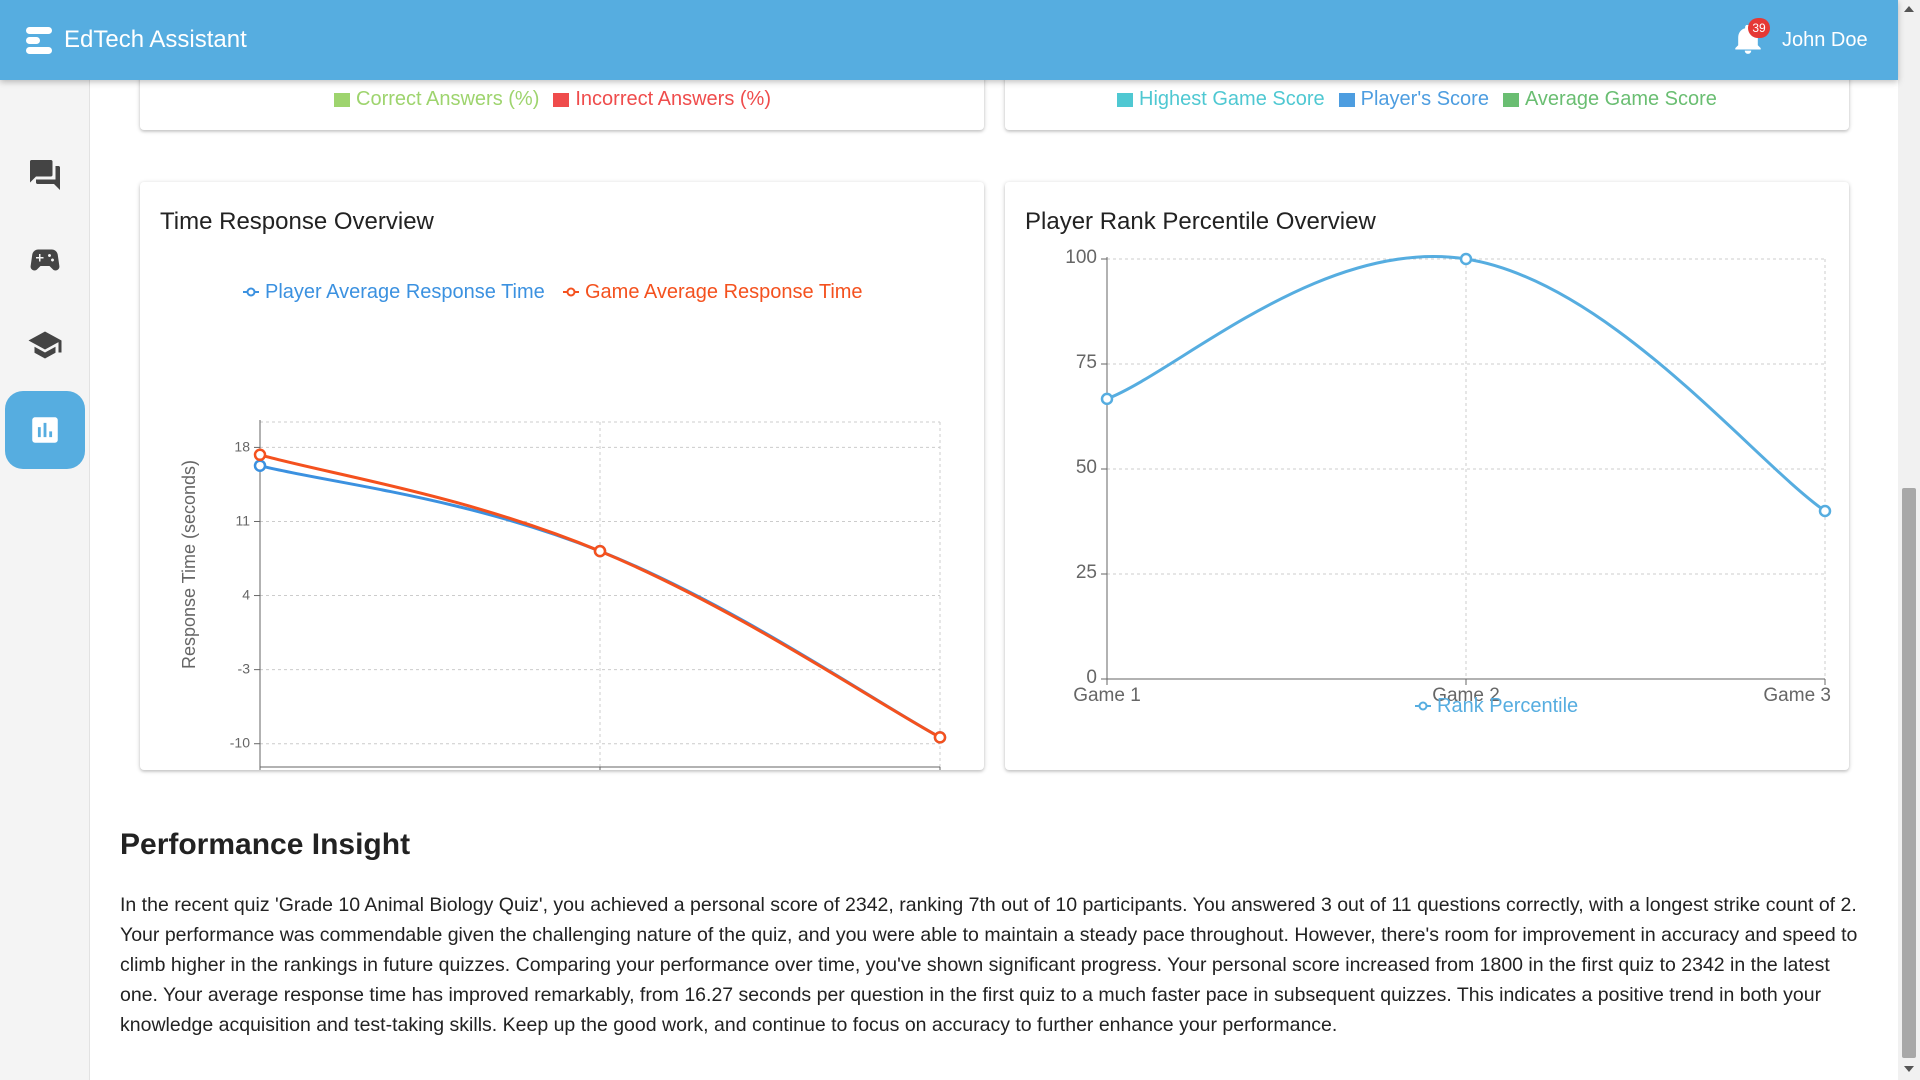 This screenshot has width=1920, height=1080. I want to click on legend-label: Rank Percentile, so click(1507, 706).